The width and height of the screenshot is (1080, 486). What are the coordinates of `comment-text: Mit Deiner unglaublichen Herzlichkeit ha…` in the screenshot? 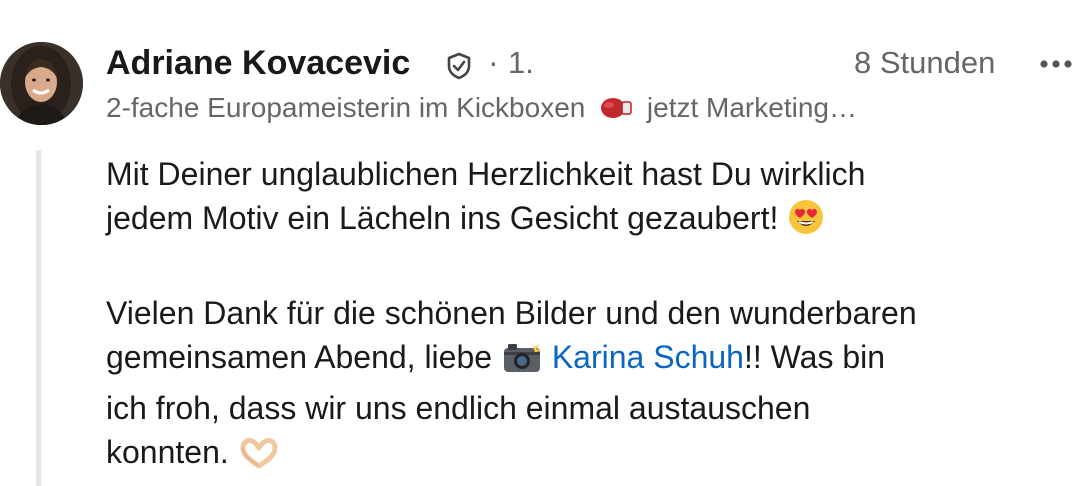 It's located at (486, 174).